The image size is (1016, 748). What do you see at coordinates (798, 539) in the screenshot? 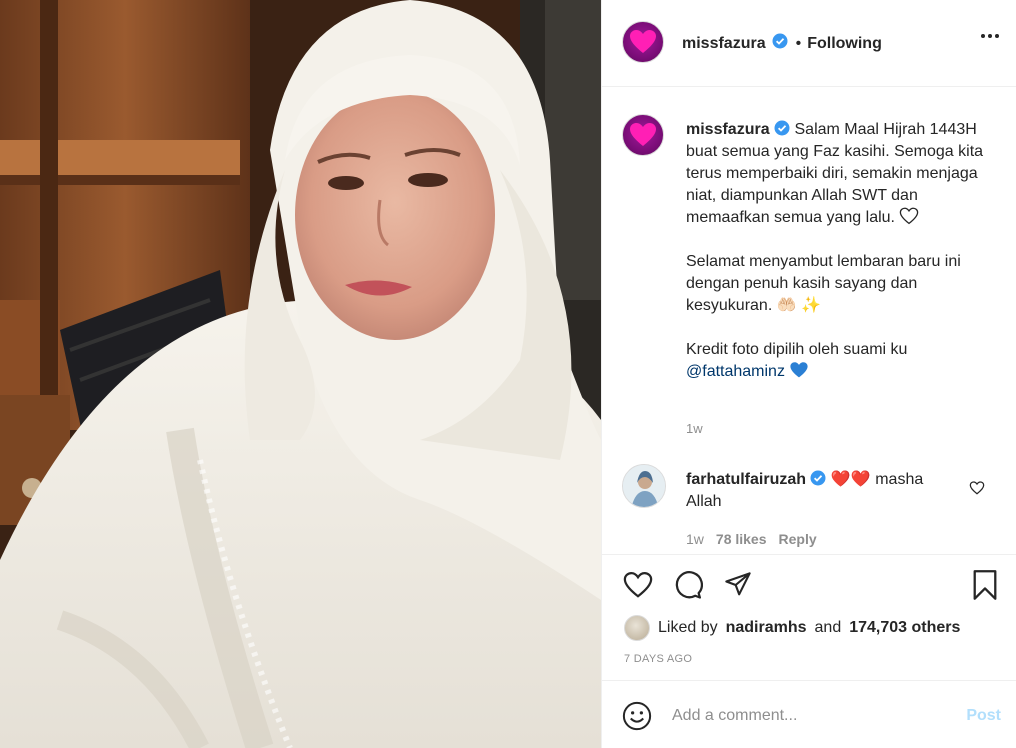
I see `reply-button: Reply` at bounding box center [798, 539].